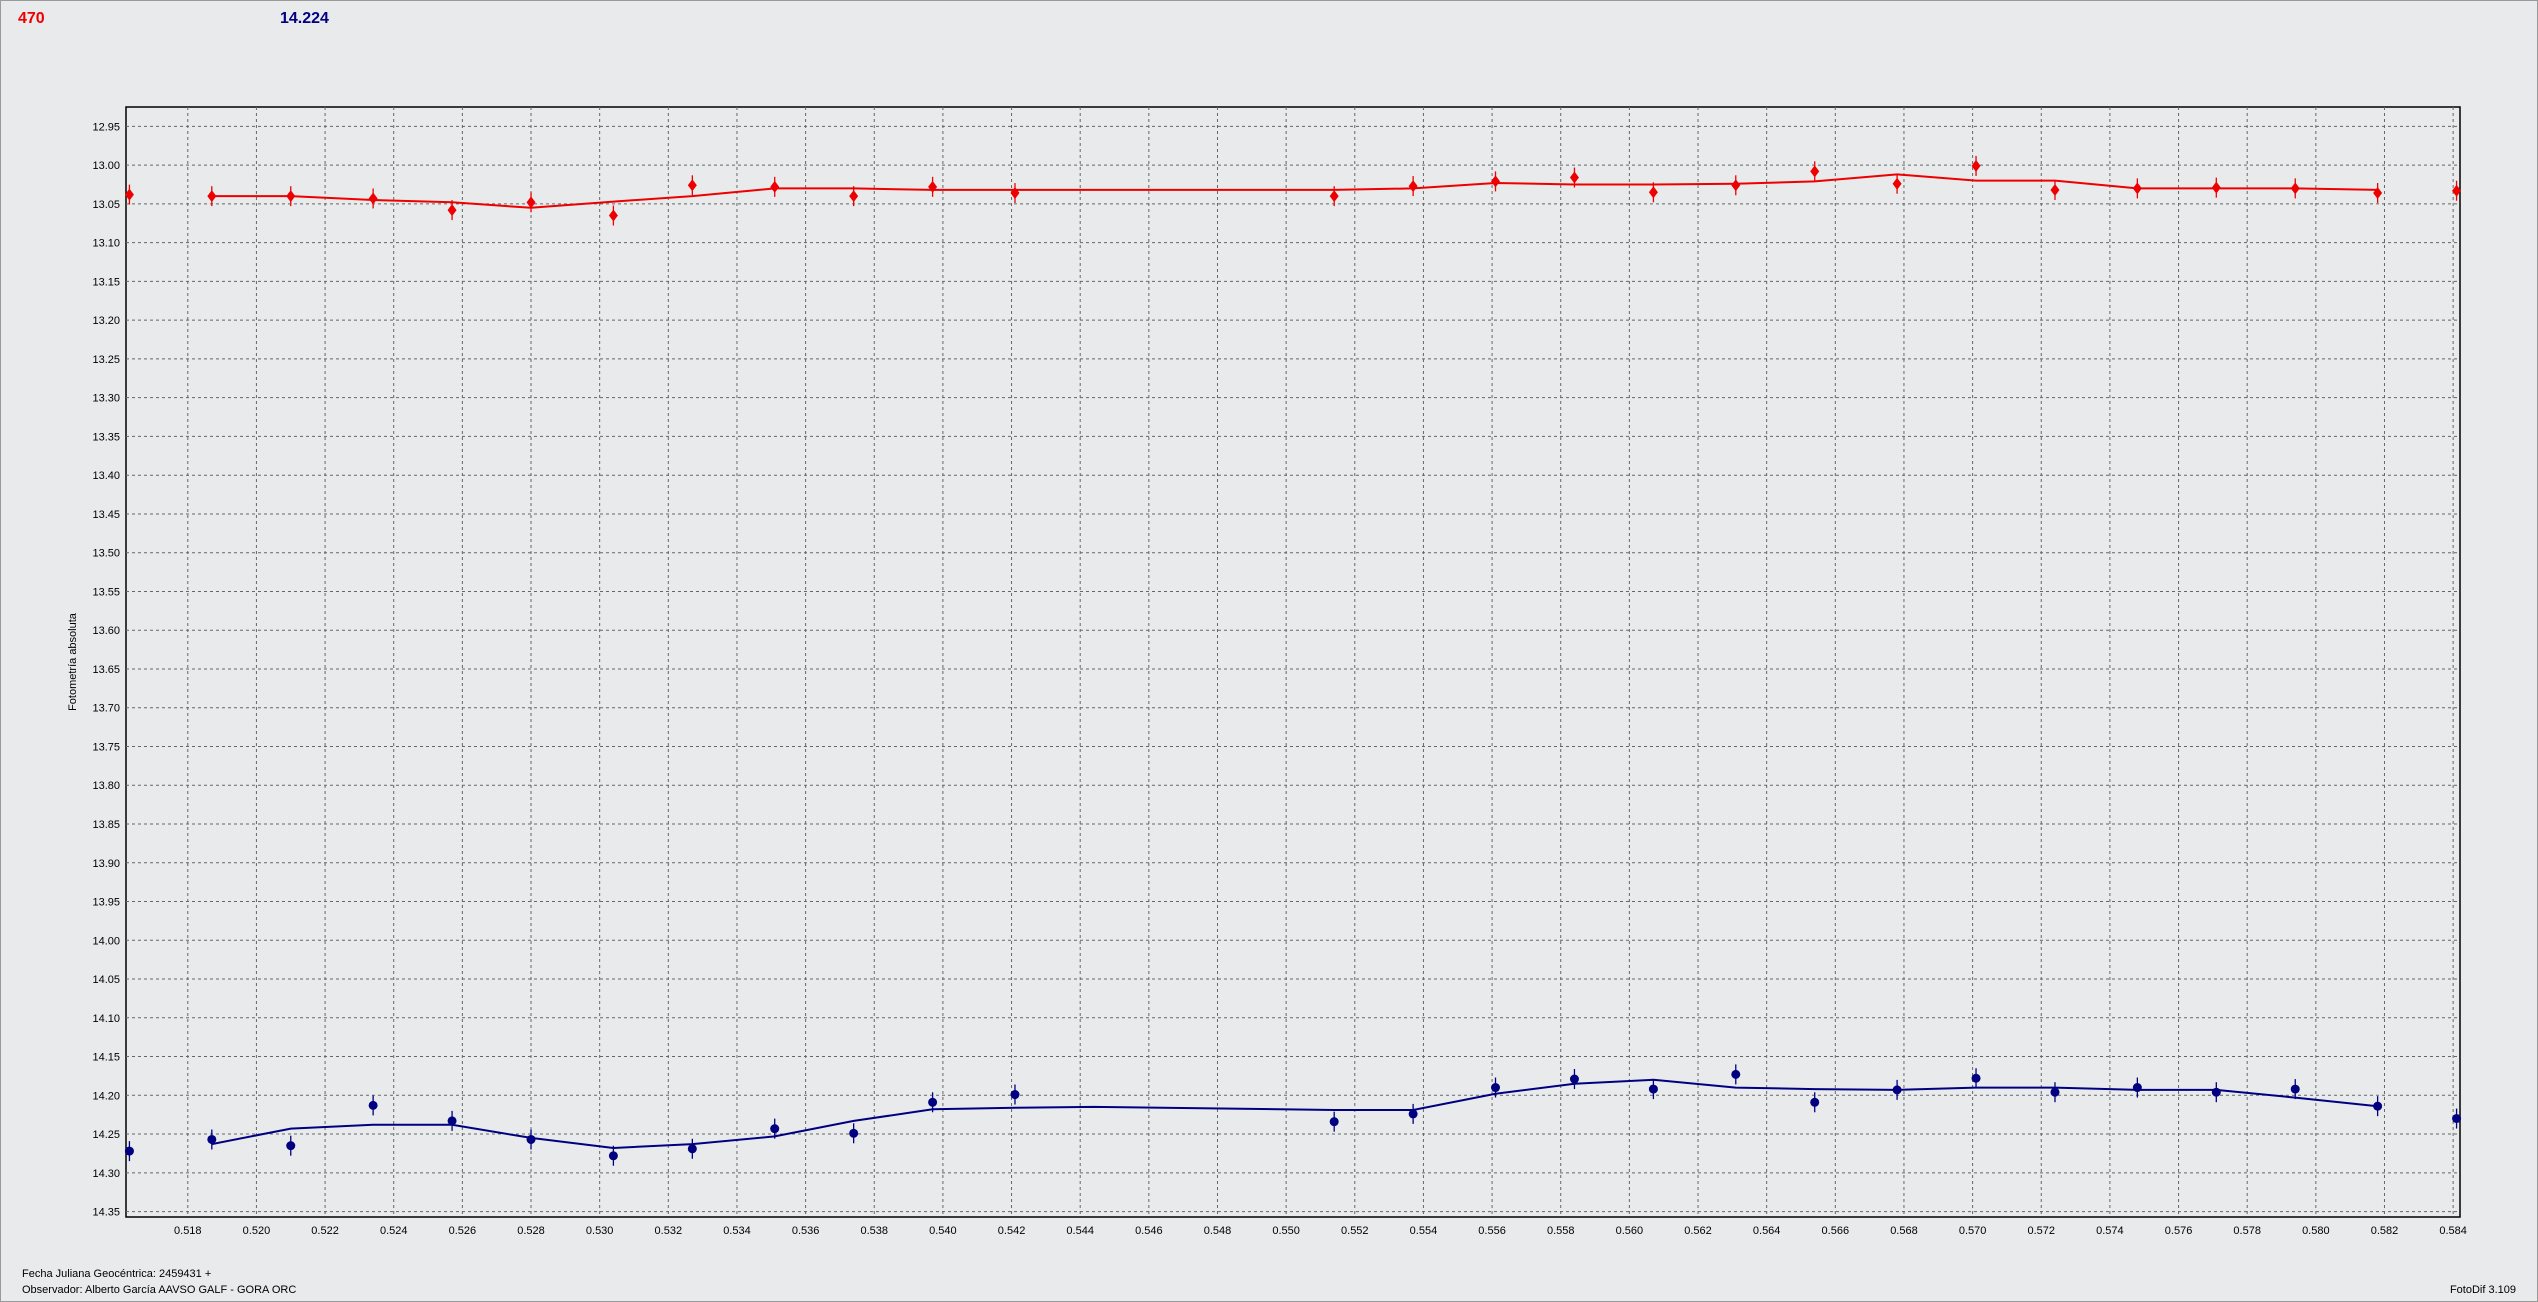 The height and width of the screenshot is (1302, 2538). What do you see at coordinates (2110, 1231) in the screenshot?
I see `x-tick-label: 0.574` at bounding box center [2110, 1231].